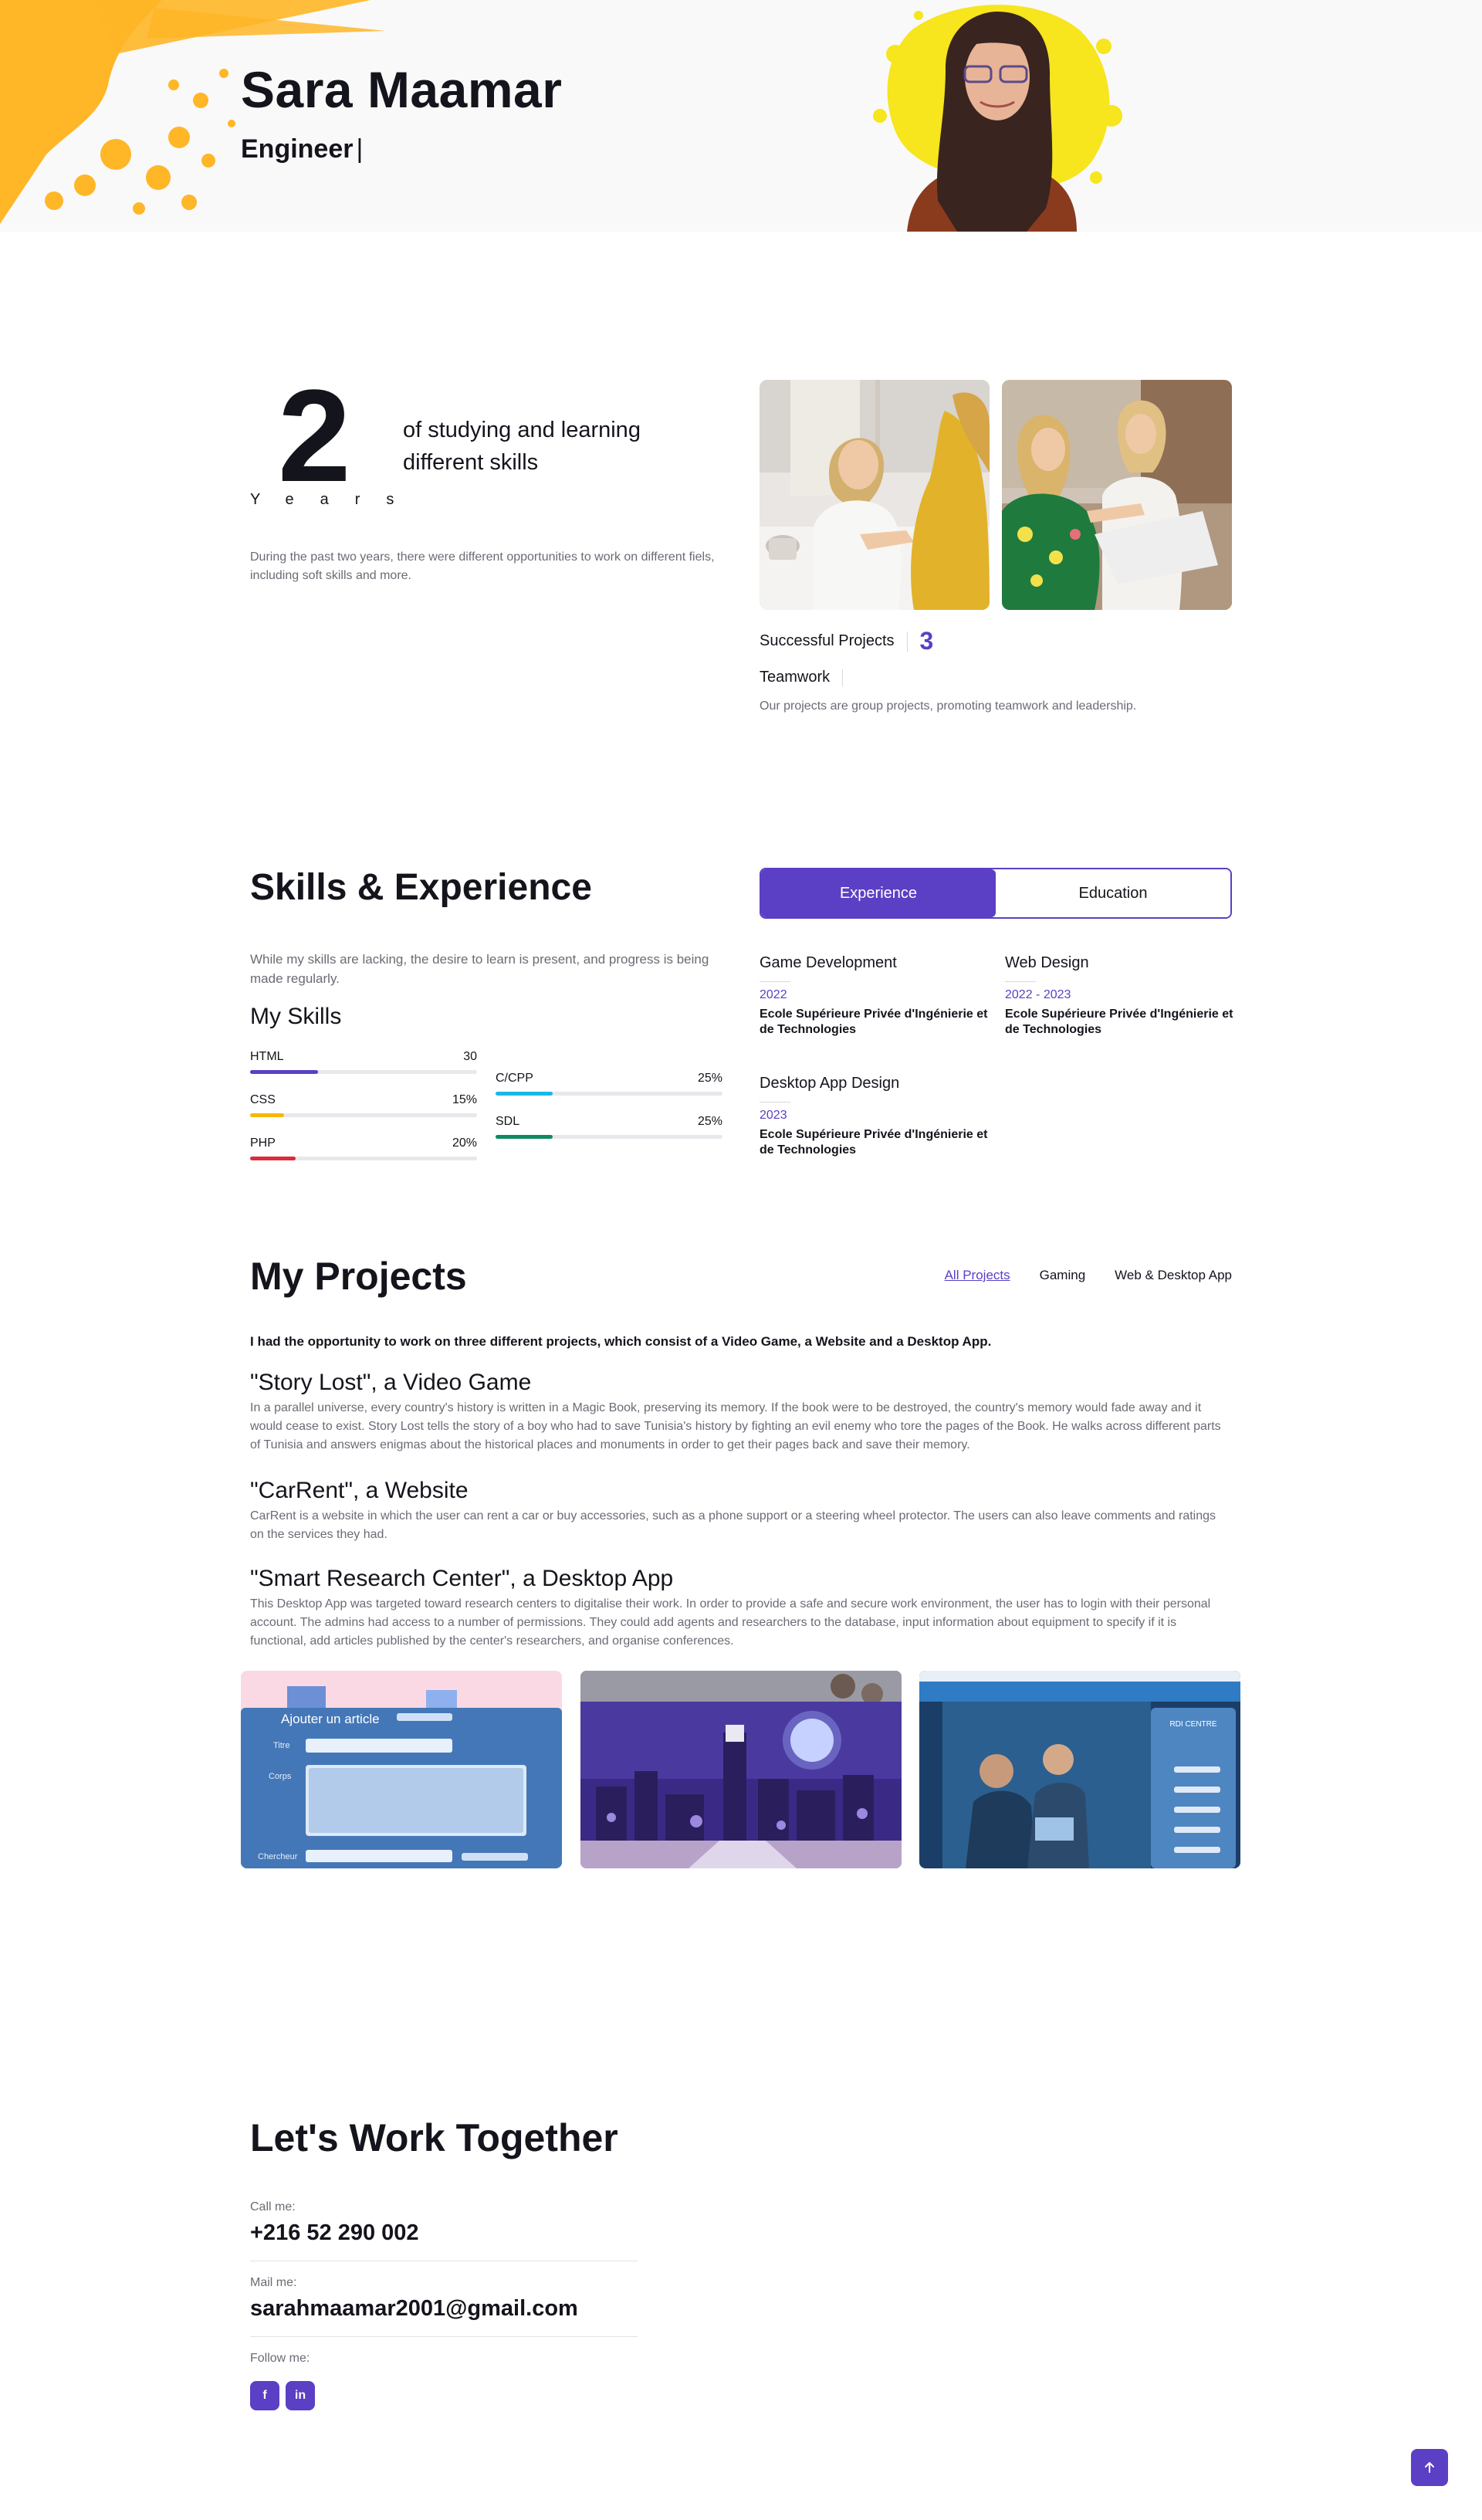 The width and height of the screenshot is (1482, 2520). Describe the element at coordinates (314, 437) in the screenshot. I see `years-number: 2` at that location.